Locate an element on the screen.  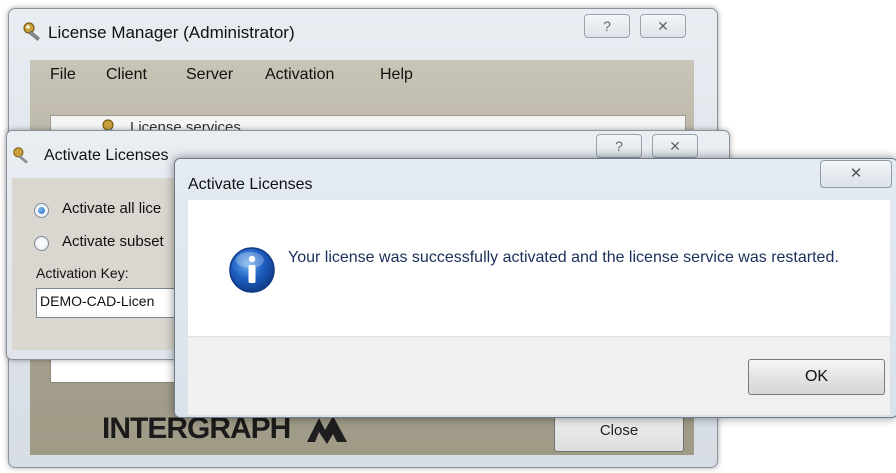
activate-subset-radio is located at coordinates (41, 243).